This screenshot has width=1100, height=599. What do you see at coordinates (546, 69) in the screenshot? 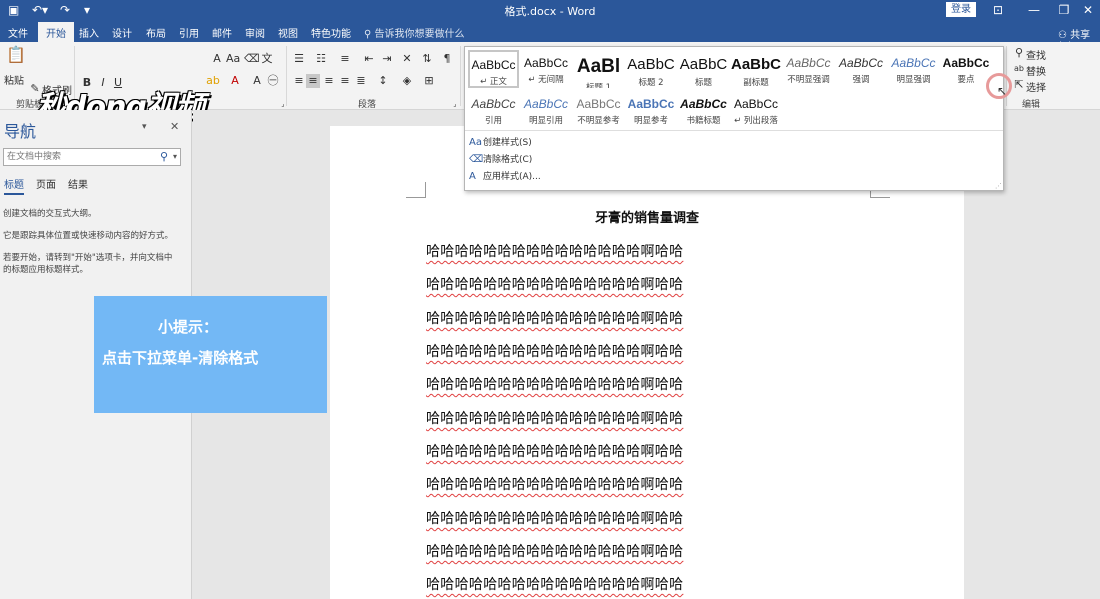
I see `style-item: AaBbCc ↵ 无间隔` at bounding box center [546, 69].